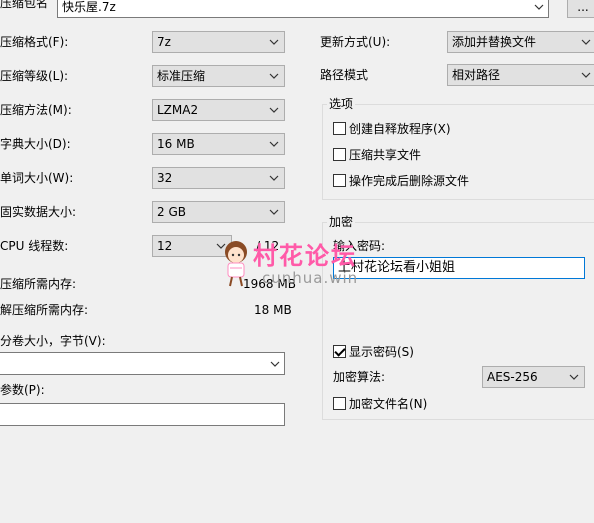 The width and height of the screenshot is (594, 523). What do you see at coordinates (388, 404) in the screenshot?
I see `encrypt-names-label: 加密文件名(N)` at bounding box center [388, 404].